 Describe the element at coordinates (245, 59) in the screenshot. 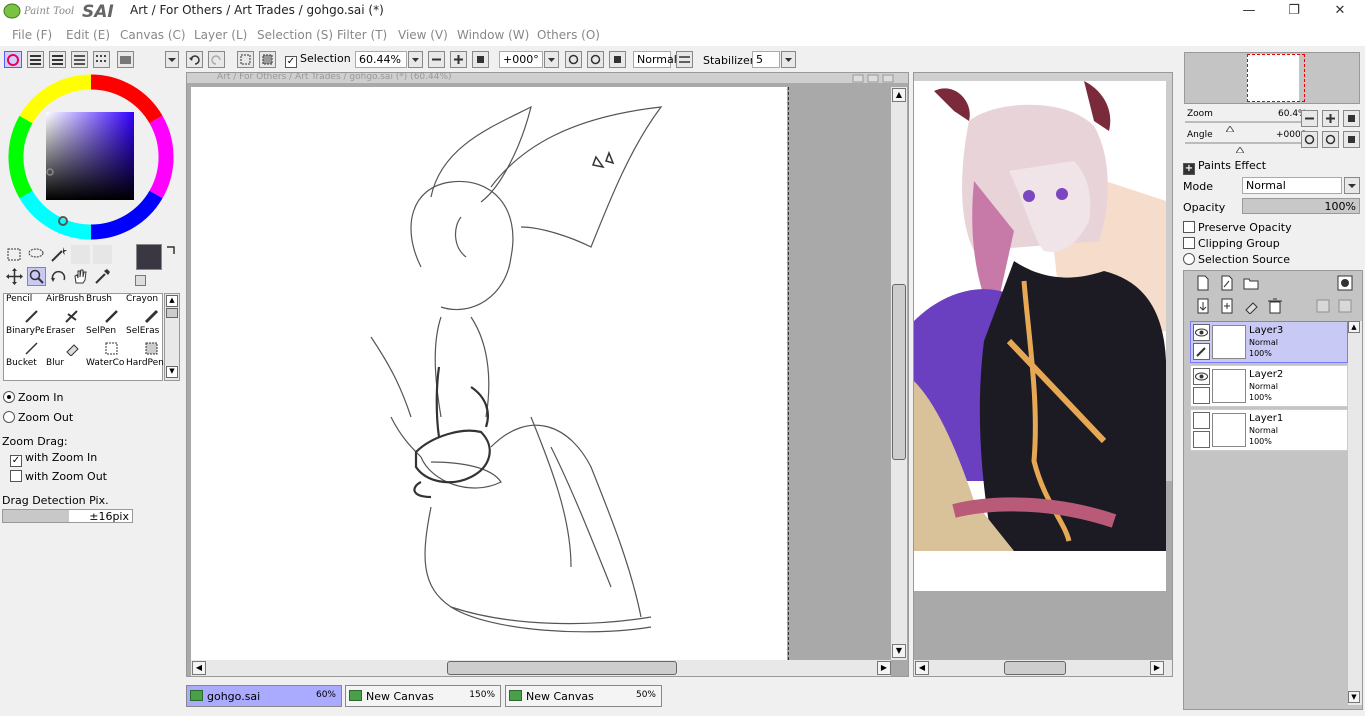

I see `deselect-icon` at that location.